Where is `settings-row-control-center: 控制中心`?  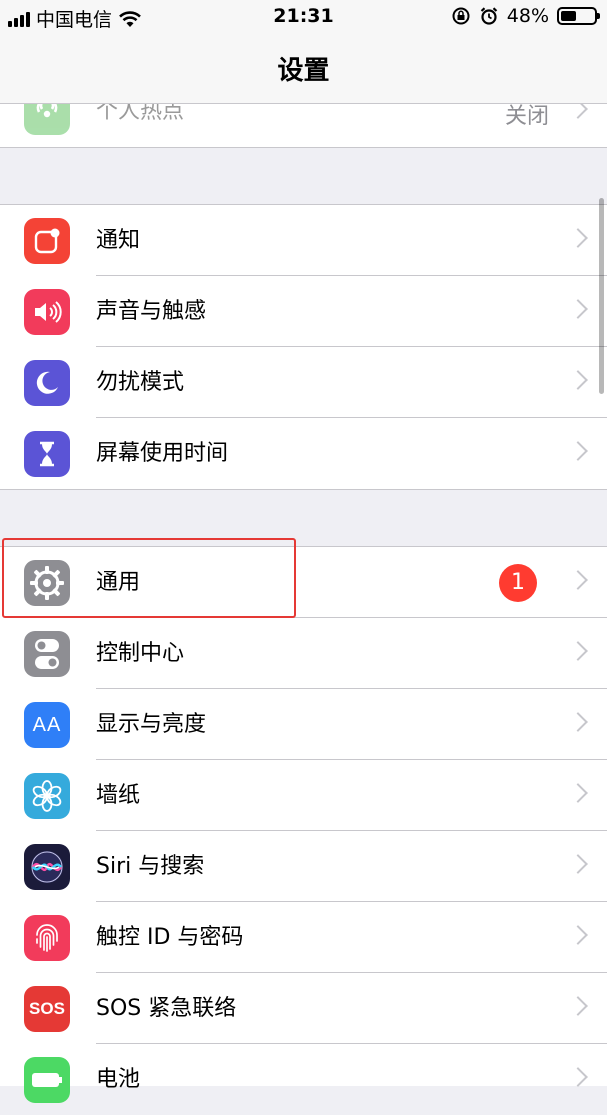
settings-row-control-center: 控制中心 is located at coordinates (303, 653).